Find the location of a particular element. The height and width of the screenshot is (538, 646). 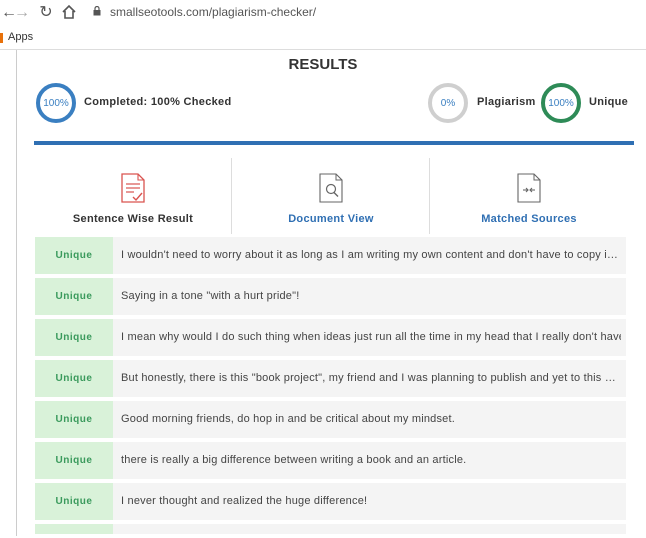

progress-bar is located at coordinates (334, 143).